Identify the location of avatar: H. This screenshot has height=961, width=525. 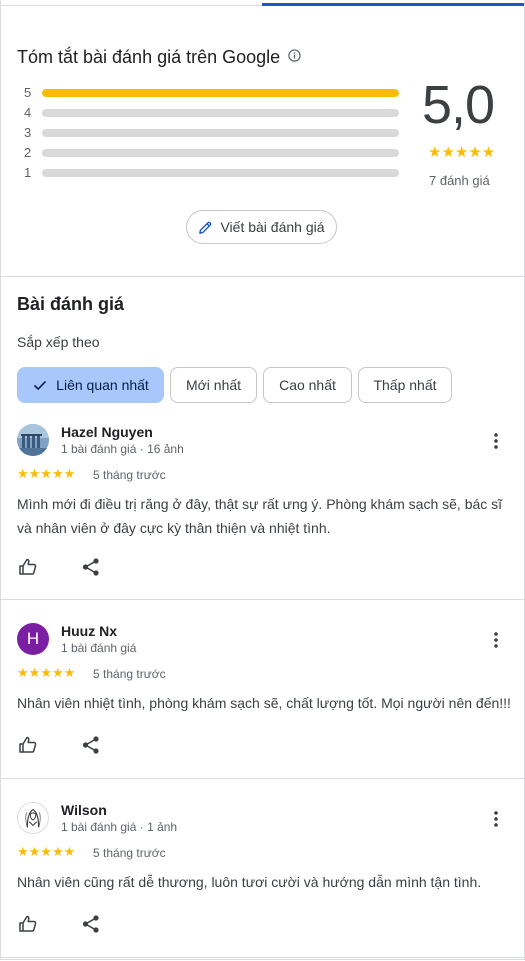
(33, 639).